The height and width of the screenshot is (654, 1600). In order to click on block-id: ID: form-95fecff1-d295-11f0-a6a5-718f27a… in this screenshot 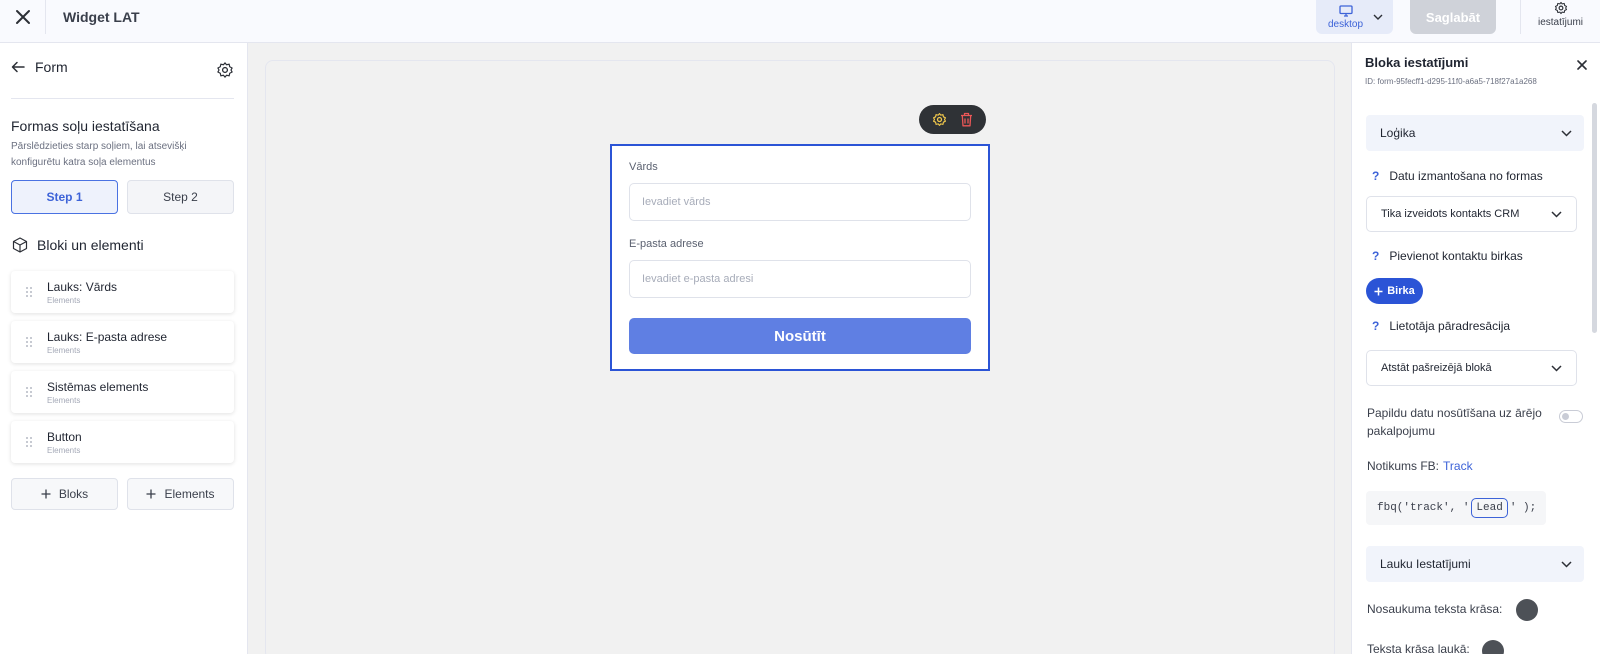, I will do `click(1451, 81)`.